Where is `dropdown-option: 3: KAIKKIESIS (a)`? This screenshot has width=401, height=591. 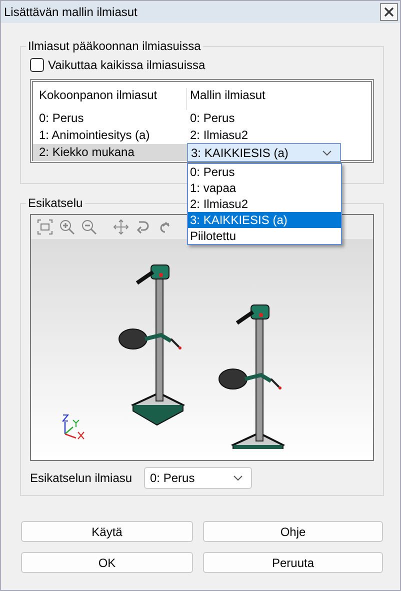
dropdown-option: 3: KAIKKIESIS (a) is located at coordinates (264, 220).